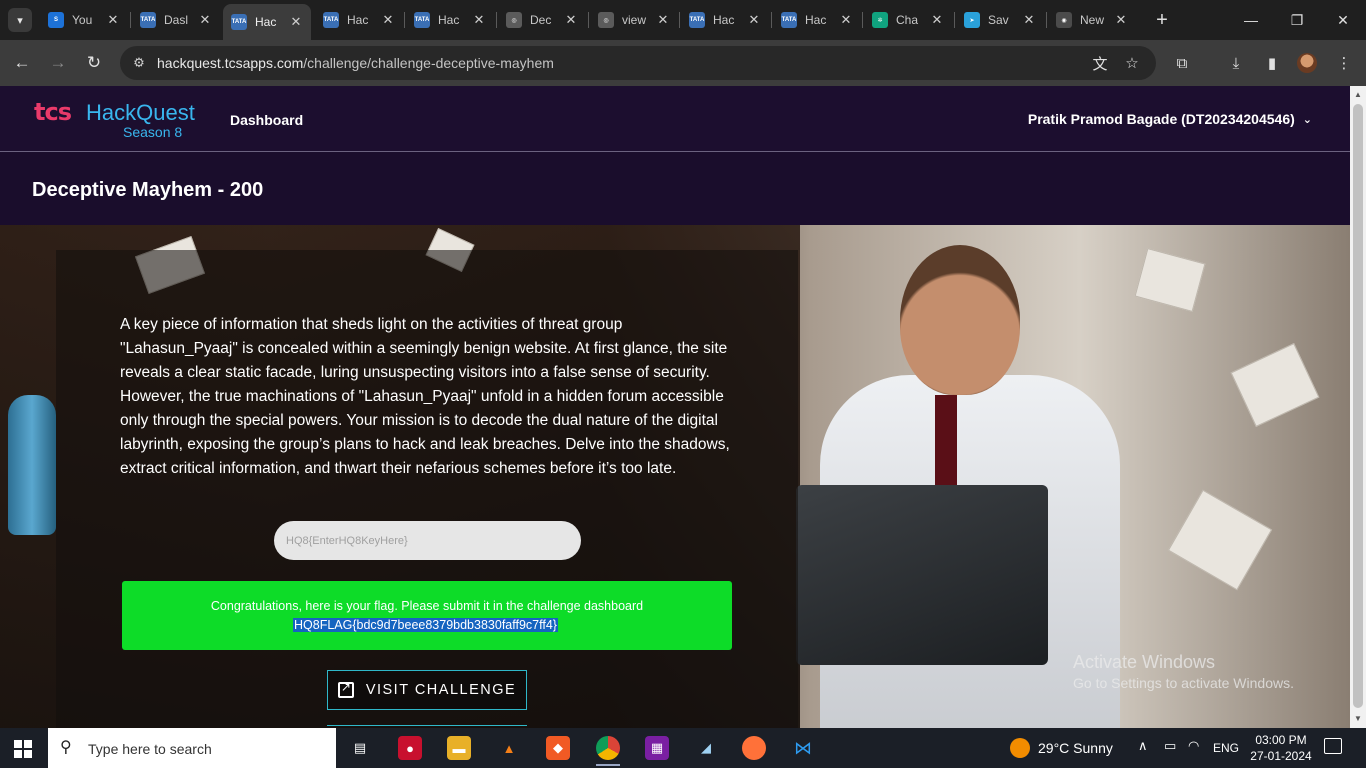 The image size is (1366, 768). What do you see at coordinates (1343, 20) in the screenshot?
I see `close-window-button: ✕` at bounding box center [1343, 20].